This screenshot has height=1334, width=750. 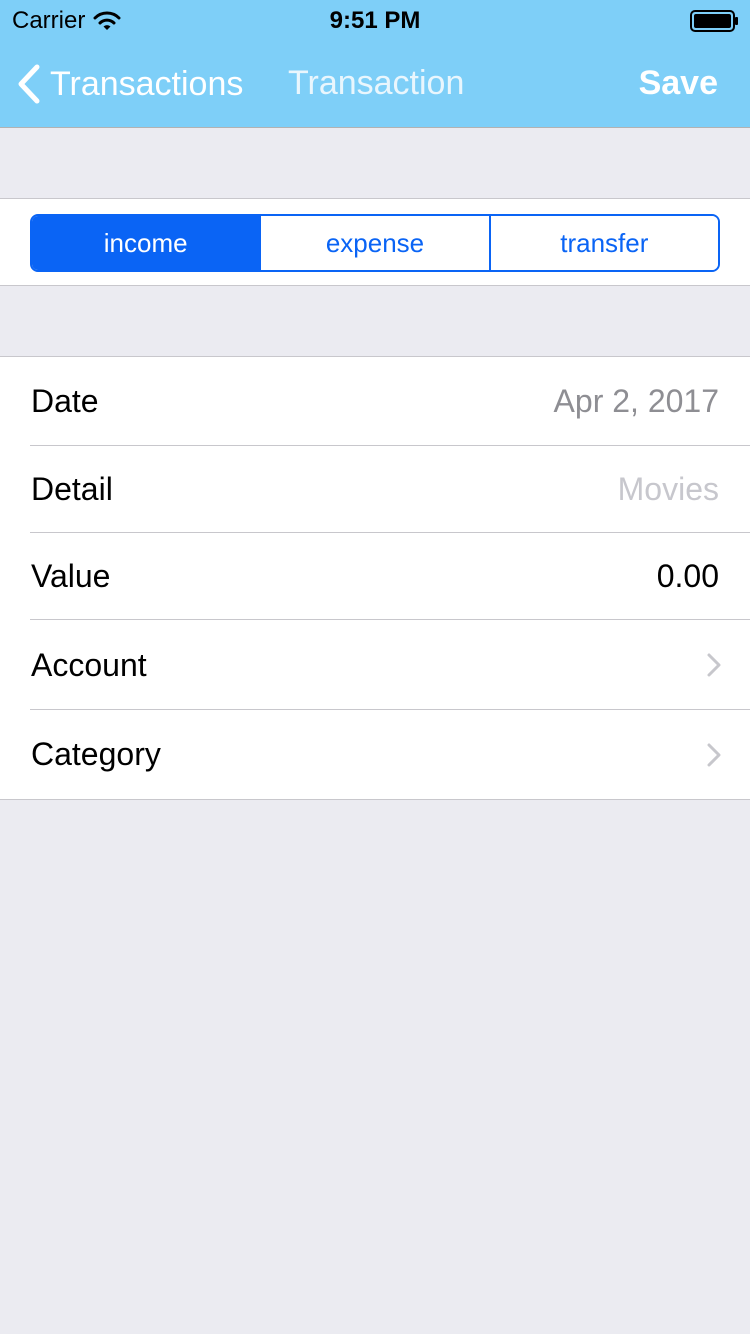 What do you see at coordinates (147, 83) in the screenshot?
I see `back-button-label: Transactions` at bounding box center [147, 83].